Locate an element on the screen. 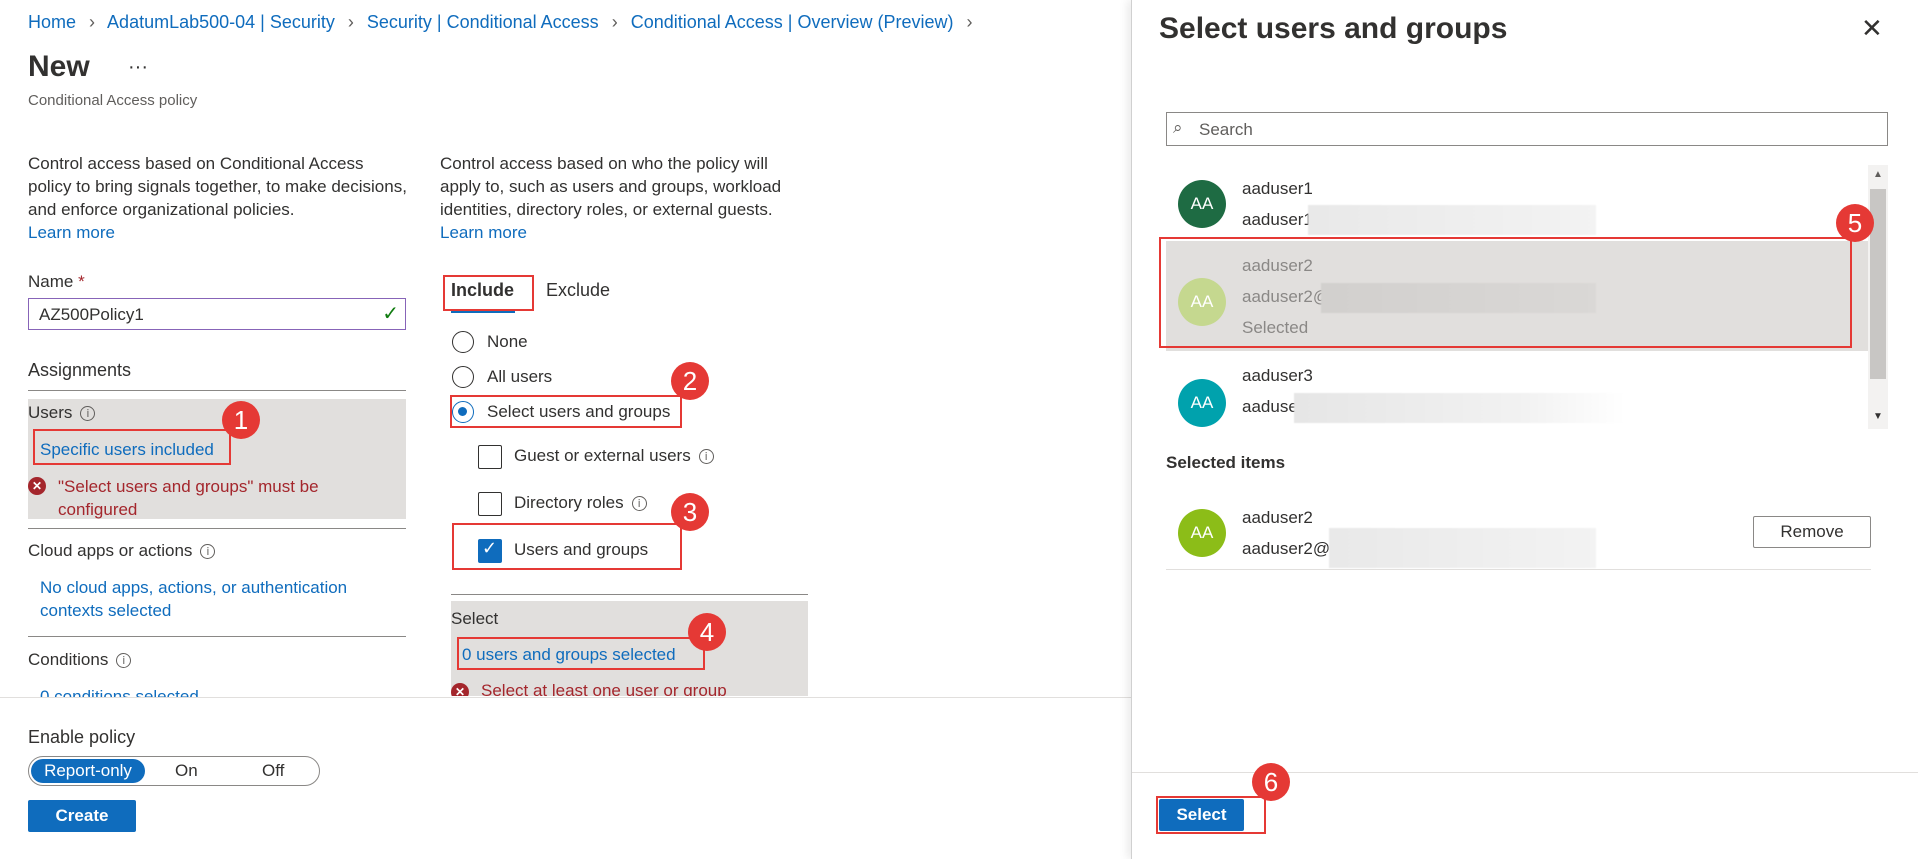 This screenshot has width=1918, height=859. scroll-up-icon: ▲ is located at coordinates (1878, 174).